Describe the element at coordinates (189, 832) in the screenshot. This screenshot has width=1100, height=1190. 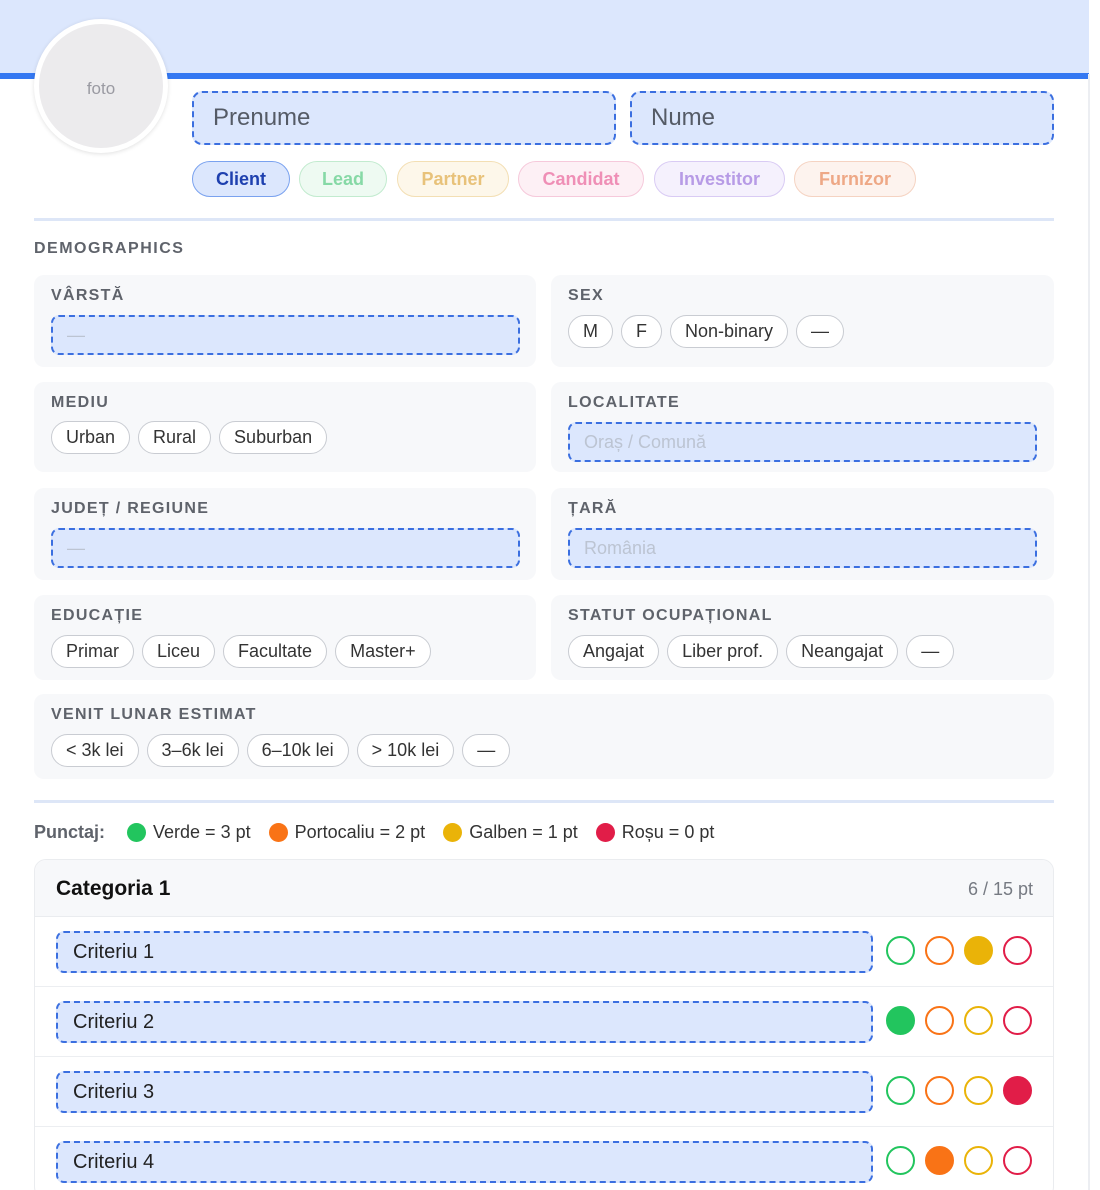
I see `legend-item-green: Verde = 3 pt` at that location.